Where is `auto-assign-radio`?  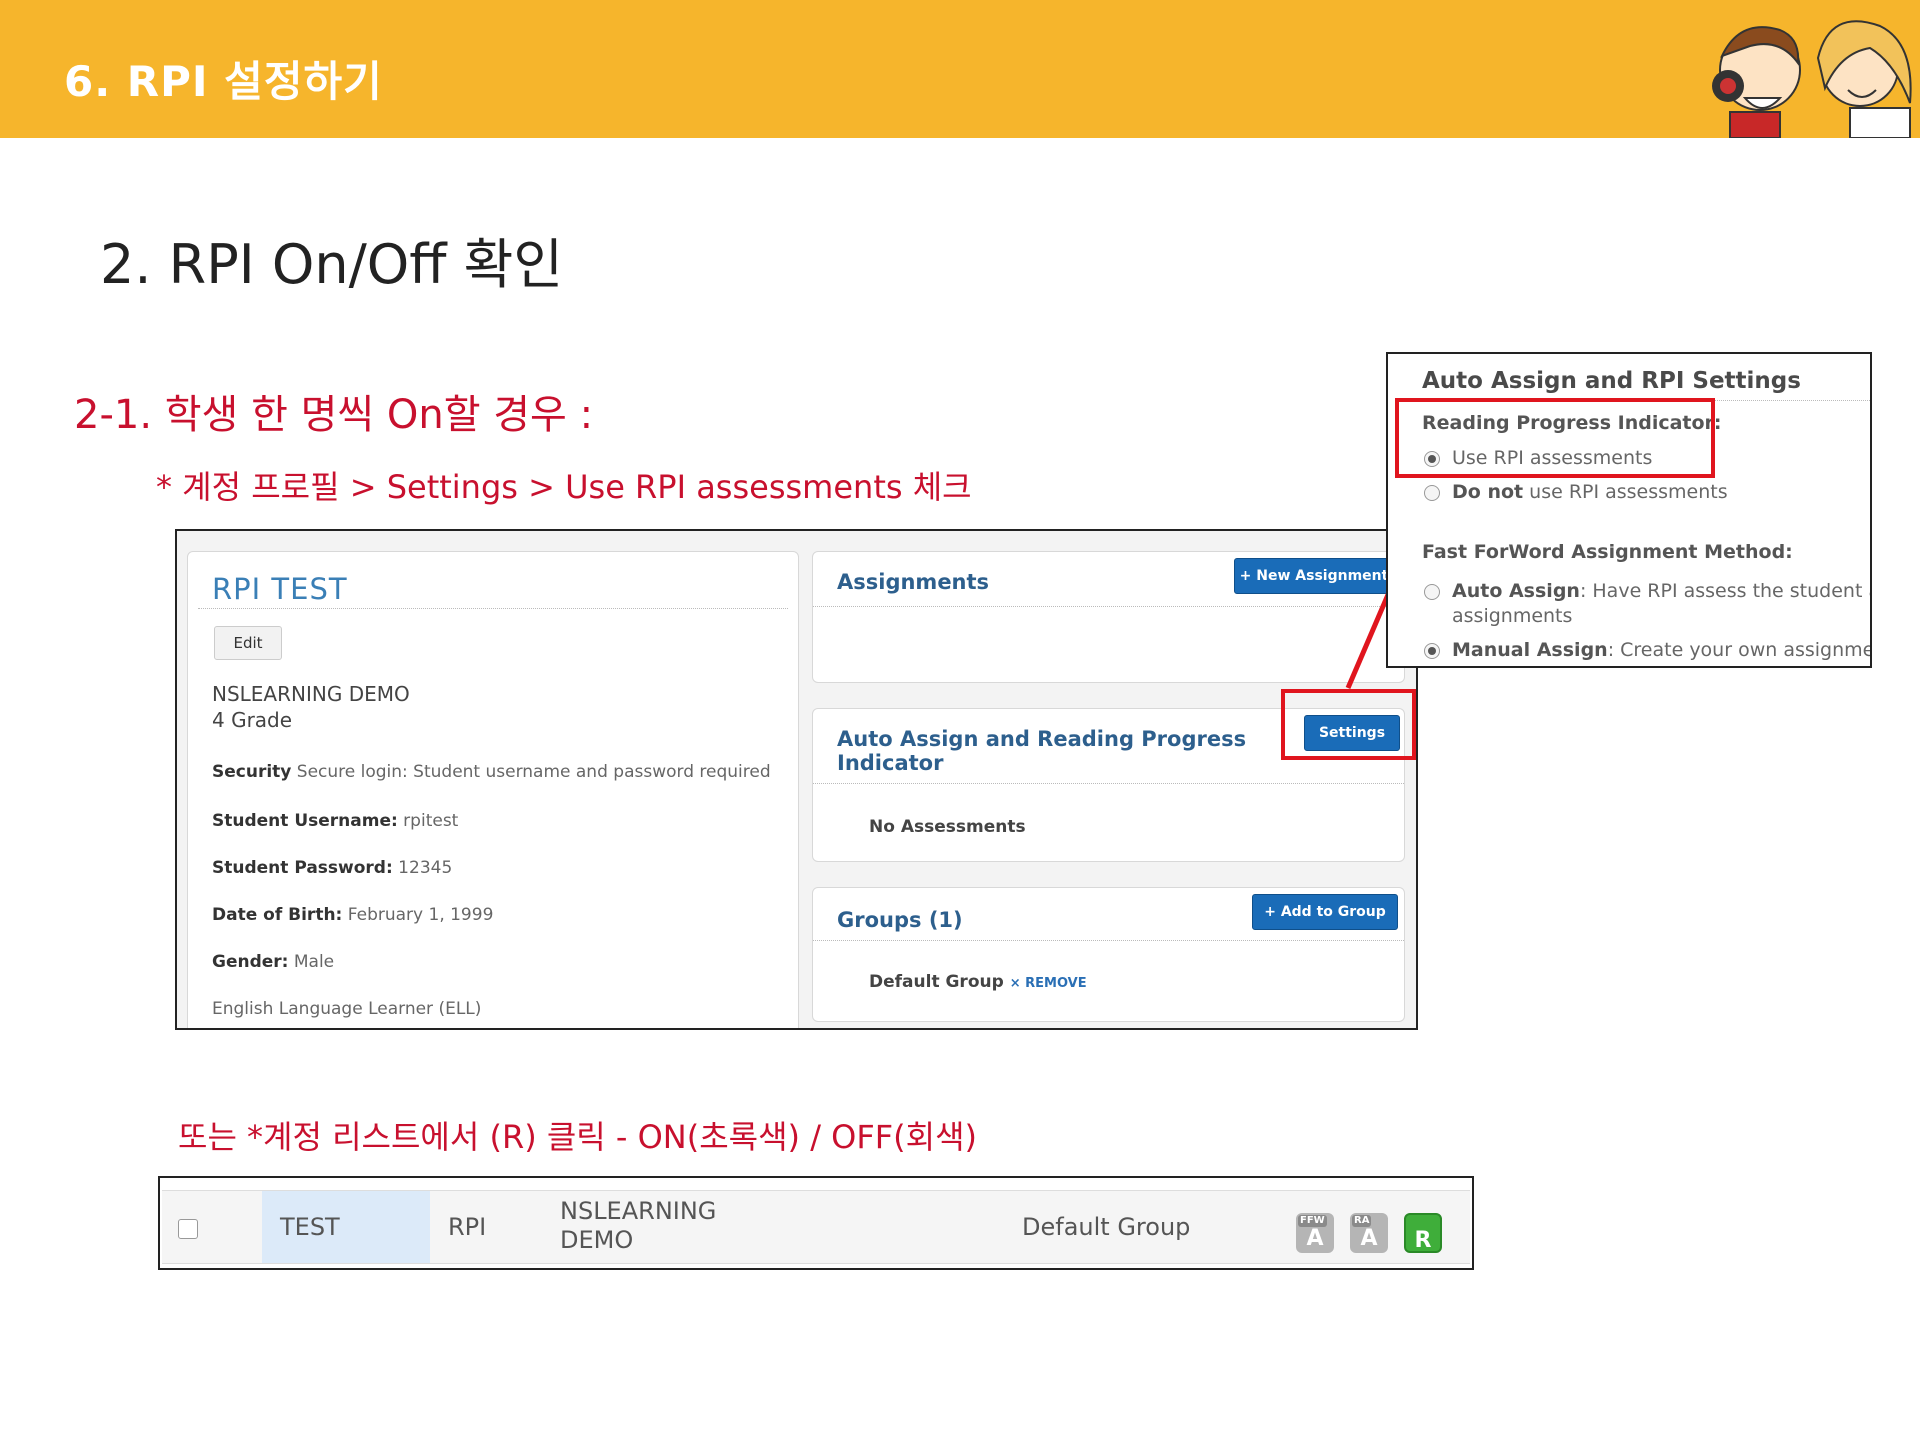
auto-assign-radio is located at coordinates (1432, 592).